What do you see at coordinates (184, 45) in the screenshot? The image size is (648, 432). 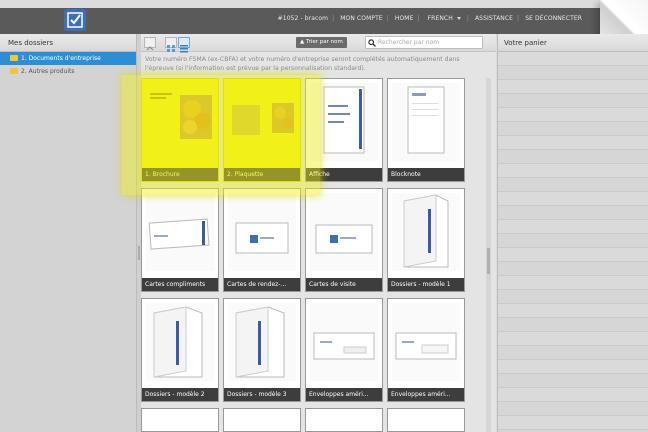 I see `list-view-button` at bounding box center [184, 45].